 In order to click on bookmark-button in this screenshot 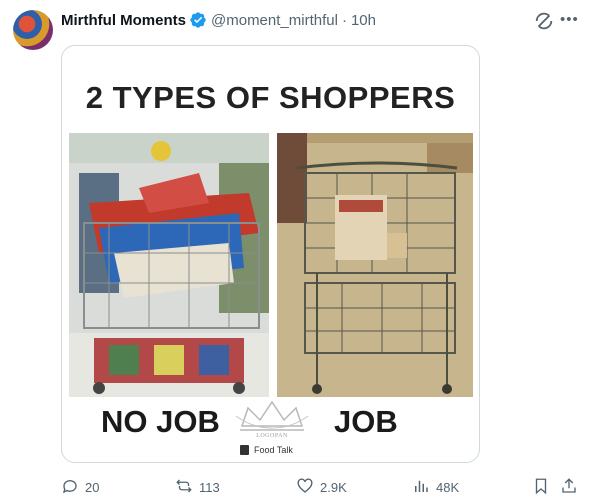, I will do `click(541, 487)`.